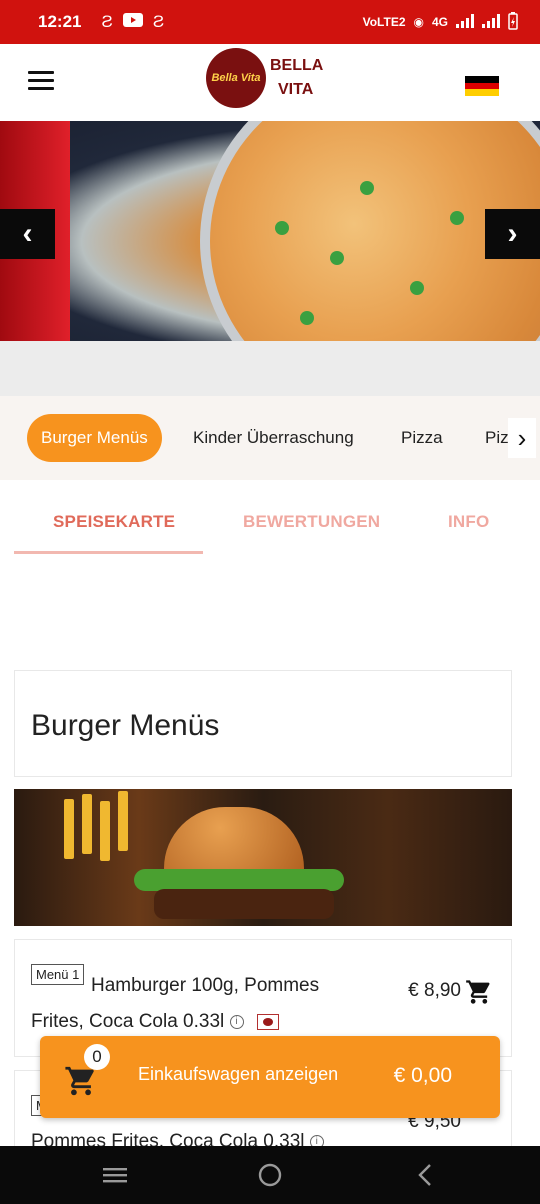 The height and width of the screenshot is (1204, 540). Describe the element at coordinates (108, 552) in the screenshot. I see `active-tab-indicator` at that location.